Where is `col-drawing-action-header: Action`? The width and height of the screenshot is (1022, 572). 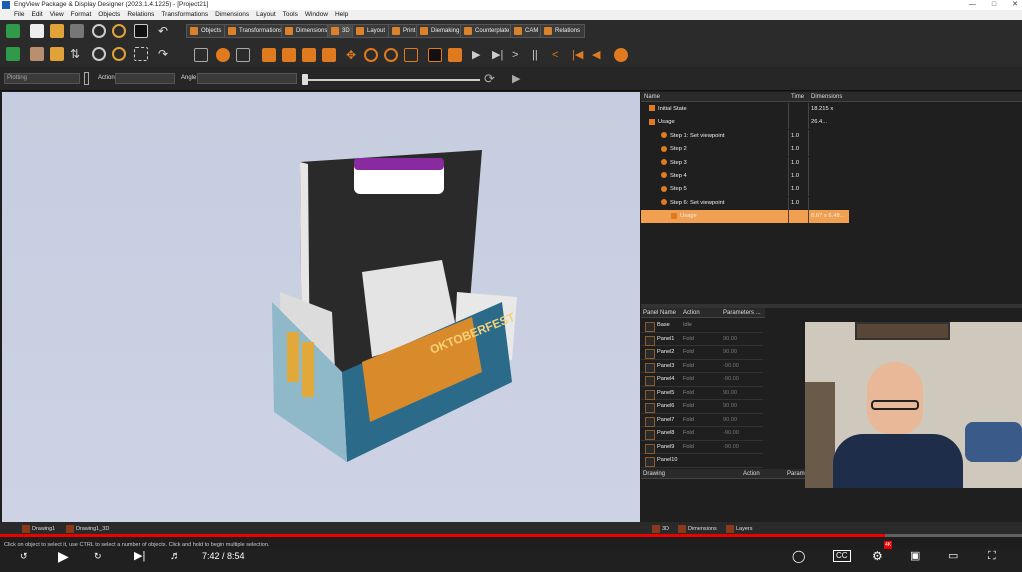
col-drawing-action-header: Action is located at coordinates (763, 474).